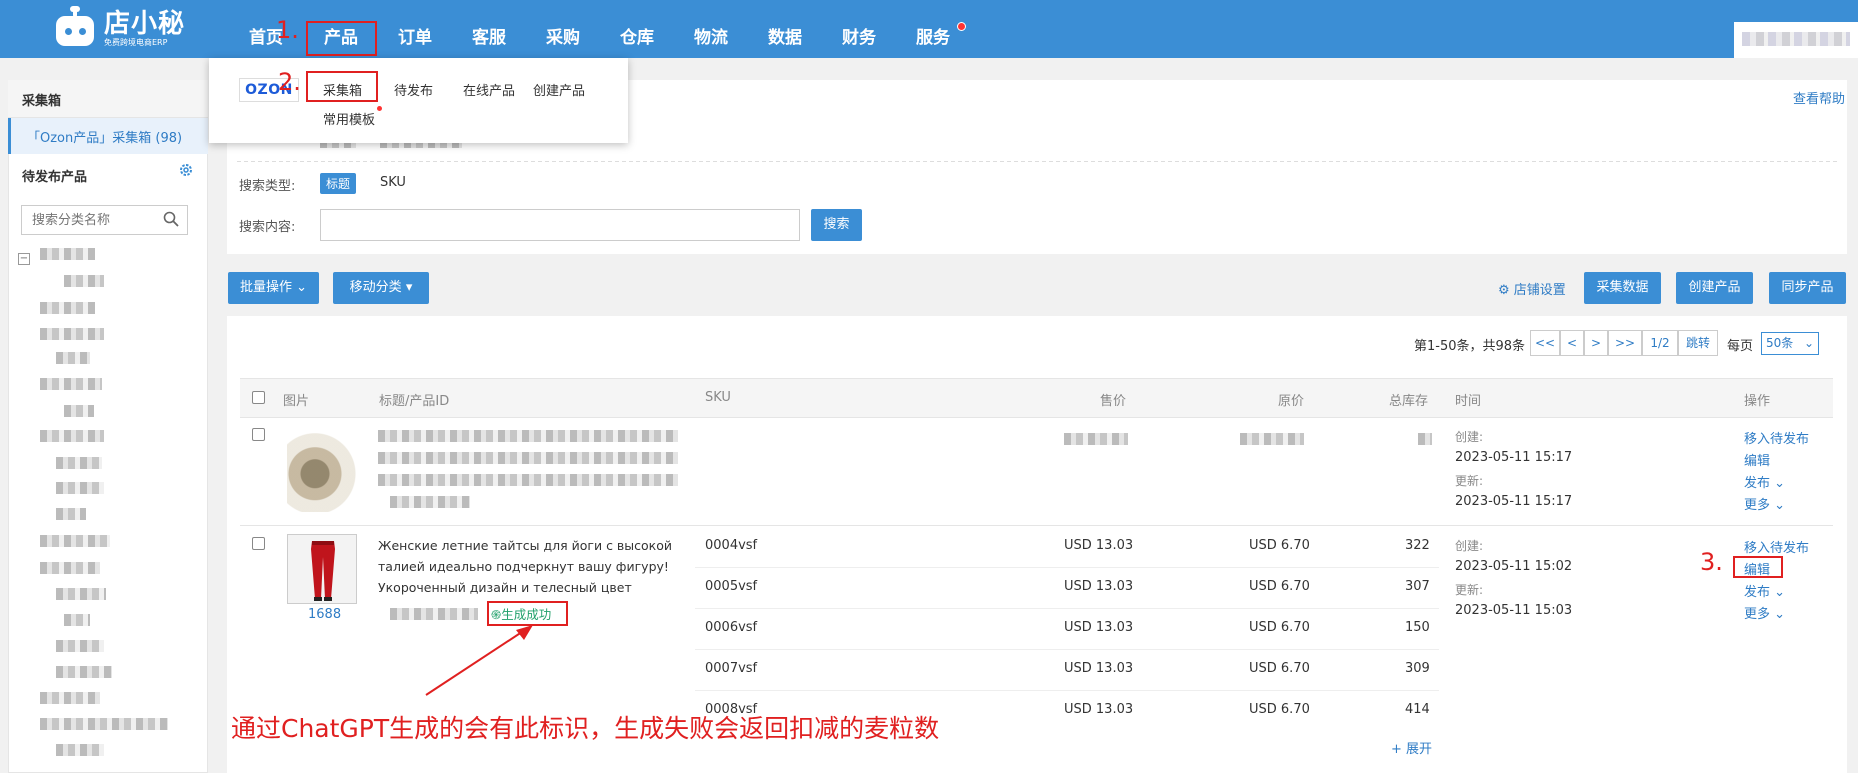 The height and width of the screenshot is (773, 1858). Describe the element at coordinates (1796, 40) in the screenshot. I see `user-account-area` at that location.